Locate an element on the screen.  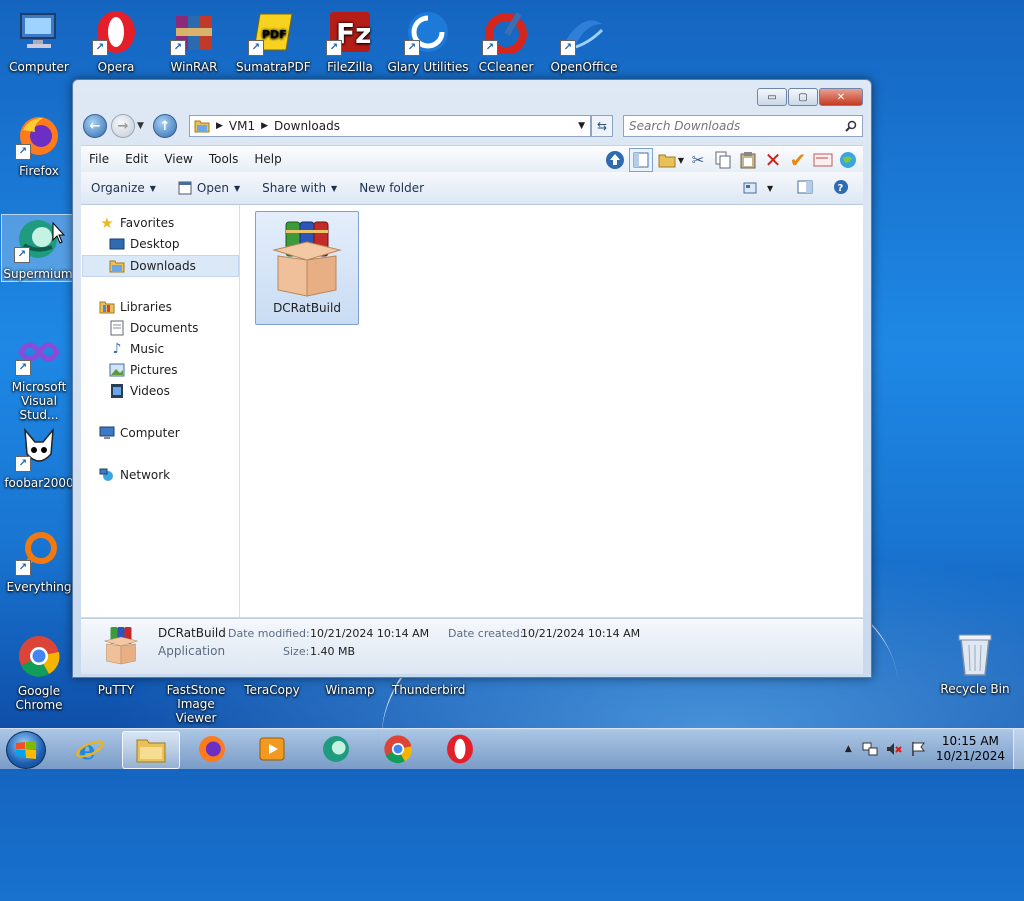
desktop-icon-label: foobar2000 is located at coordinates (39, 483).